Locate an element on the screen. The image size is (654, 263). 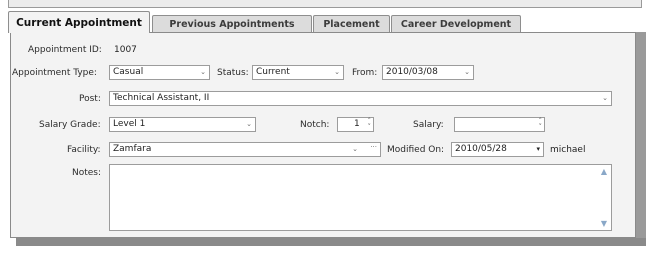
modified-on-select: 2010/05/28 ▾ is located at coordinates (497, 149).